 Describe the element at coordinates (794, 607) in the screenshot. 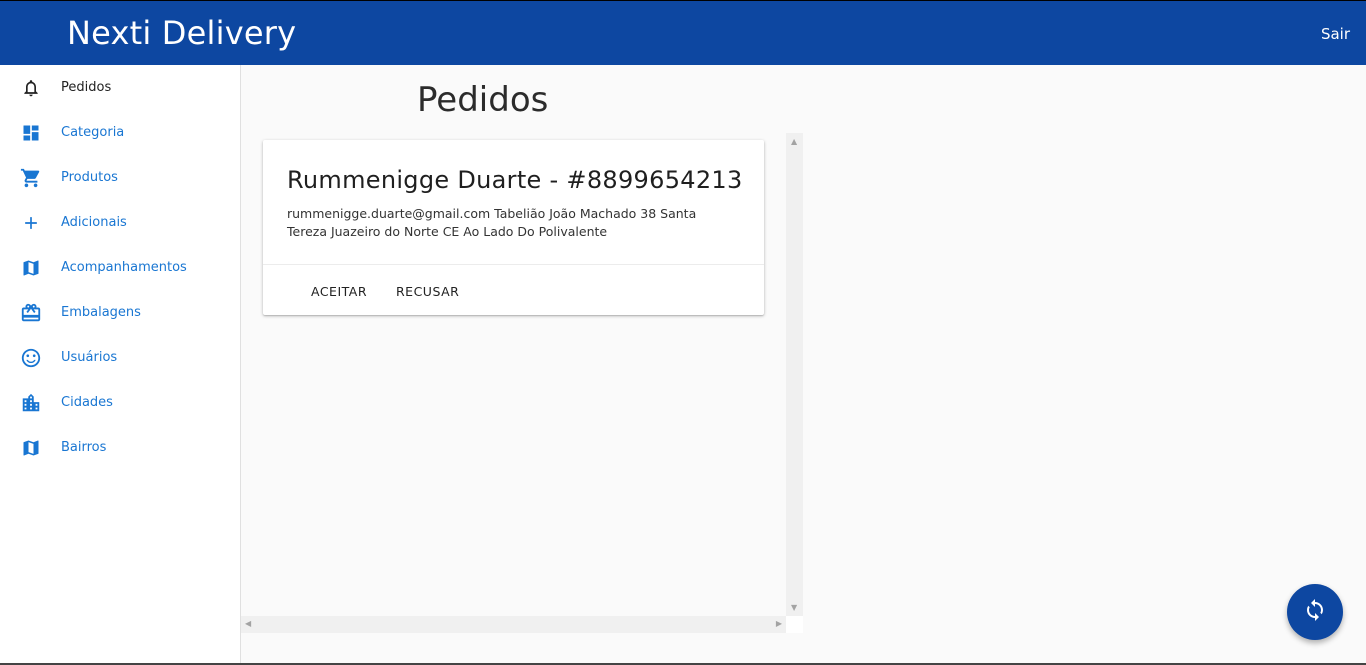

I see `scroll-down-arrow-icon: ▼` at that location.